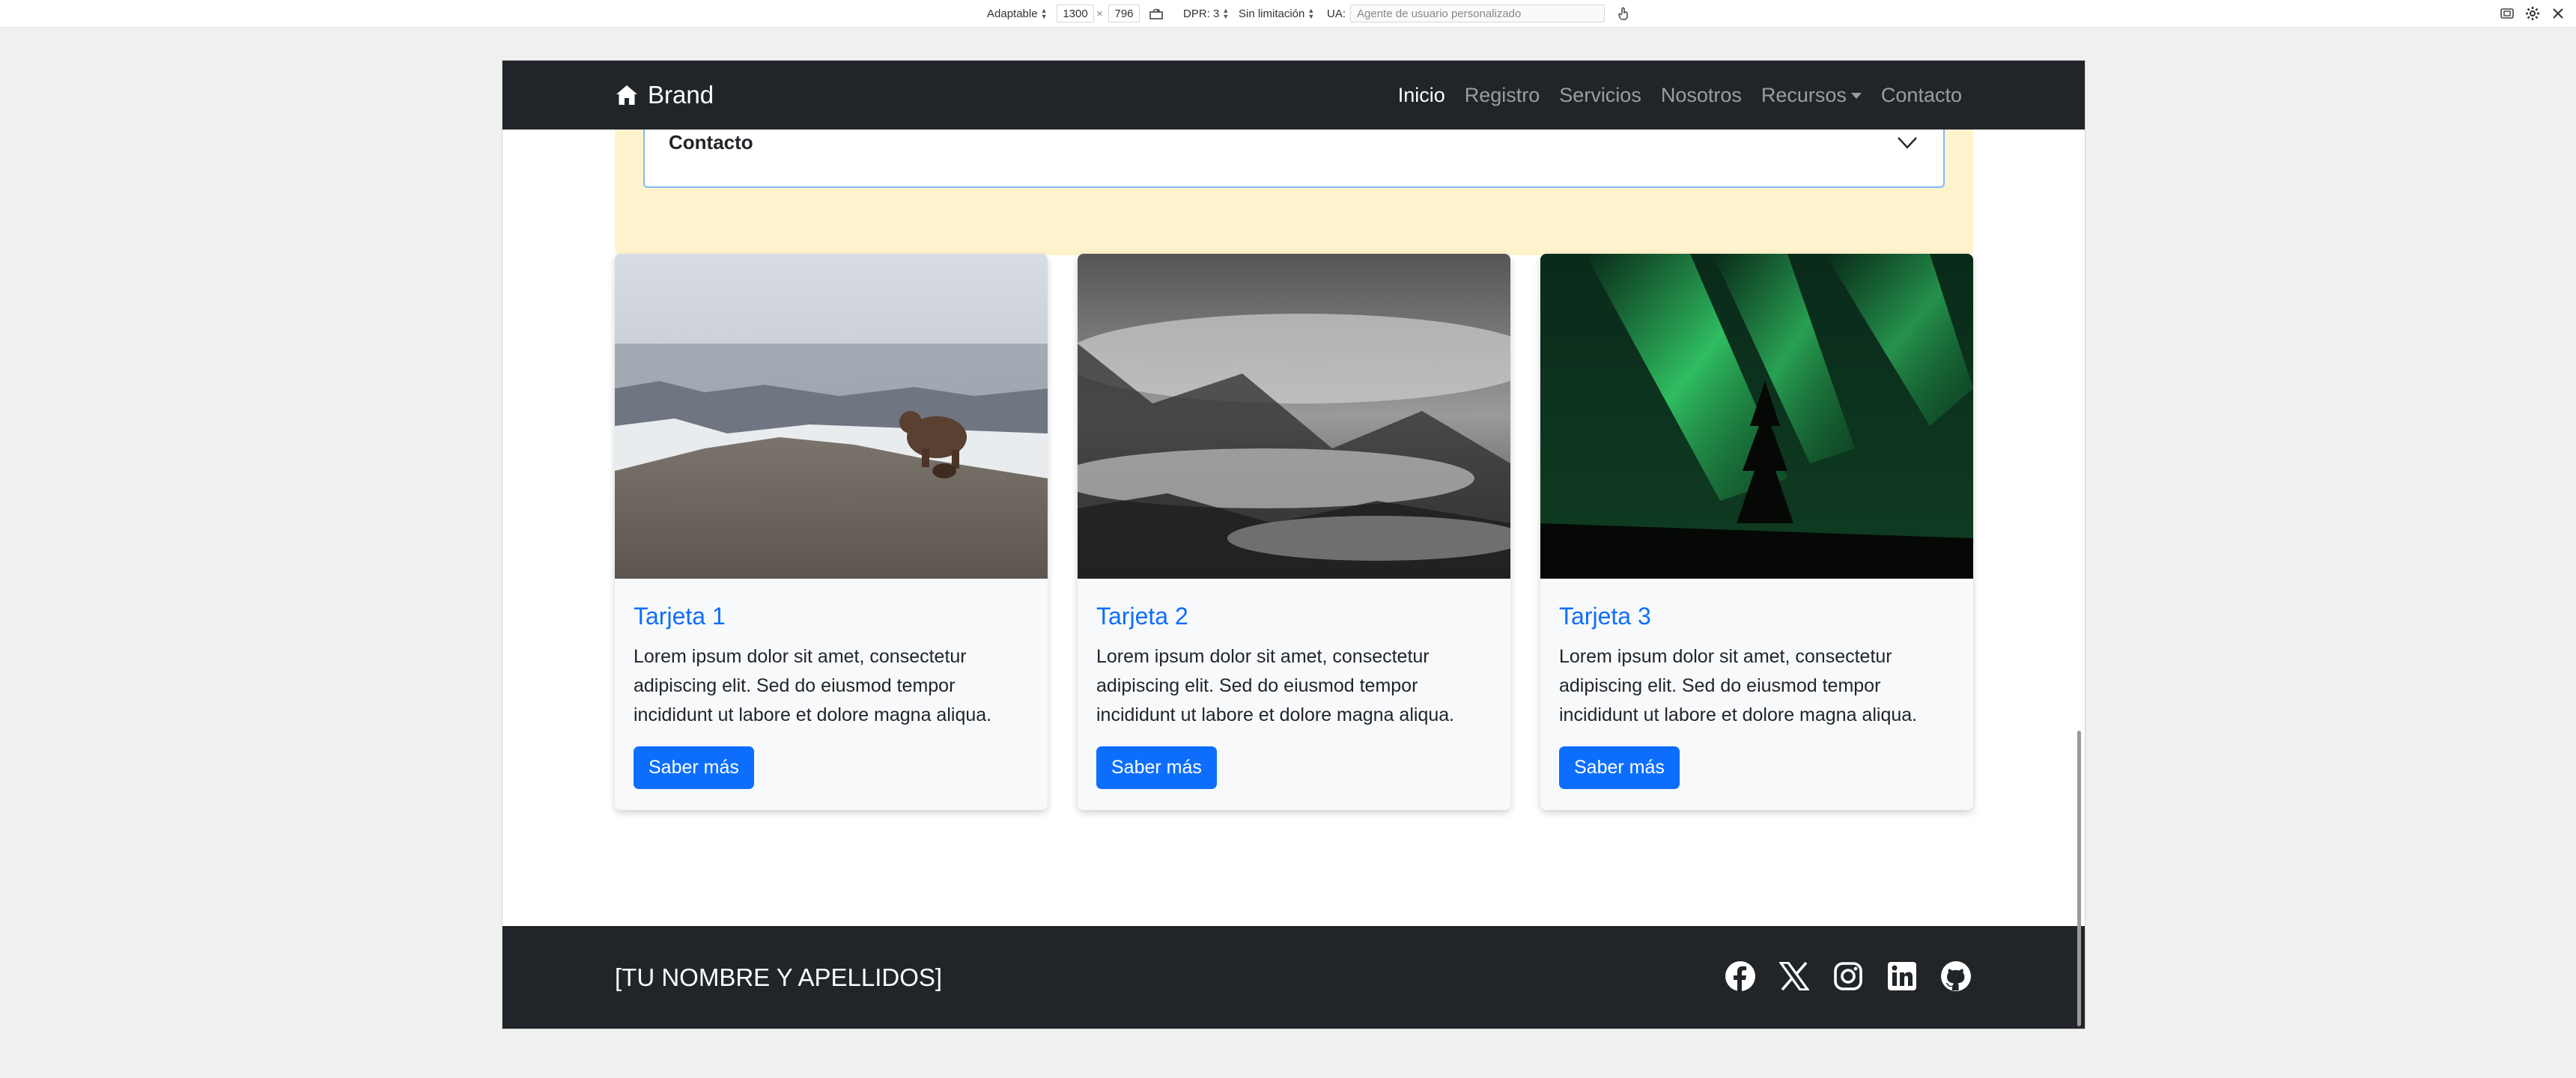 This screenshot has height=1078, width=2576. Describe the element at coordinates (1294, 416) in the screenshot. I see `foggy-forest-photo` at that location.